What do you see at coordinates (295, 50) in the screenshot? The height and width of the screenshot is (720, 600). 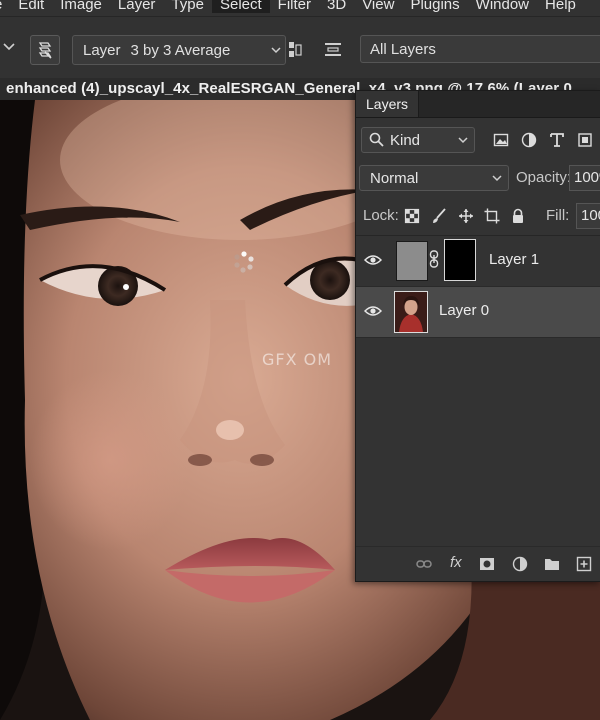 I see `sample-all-layers-icon` at bounding box center [295, 50].